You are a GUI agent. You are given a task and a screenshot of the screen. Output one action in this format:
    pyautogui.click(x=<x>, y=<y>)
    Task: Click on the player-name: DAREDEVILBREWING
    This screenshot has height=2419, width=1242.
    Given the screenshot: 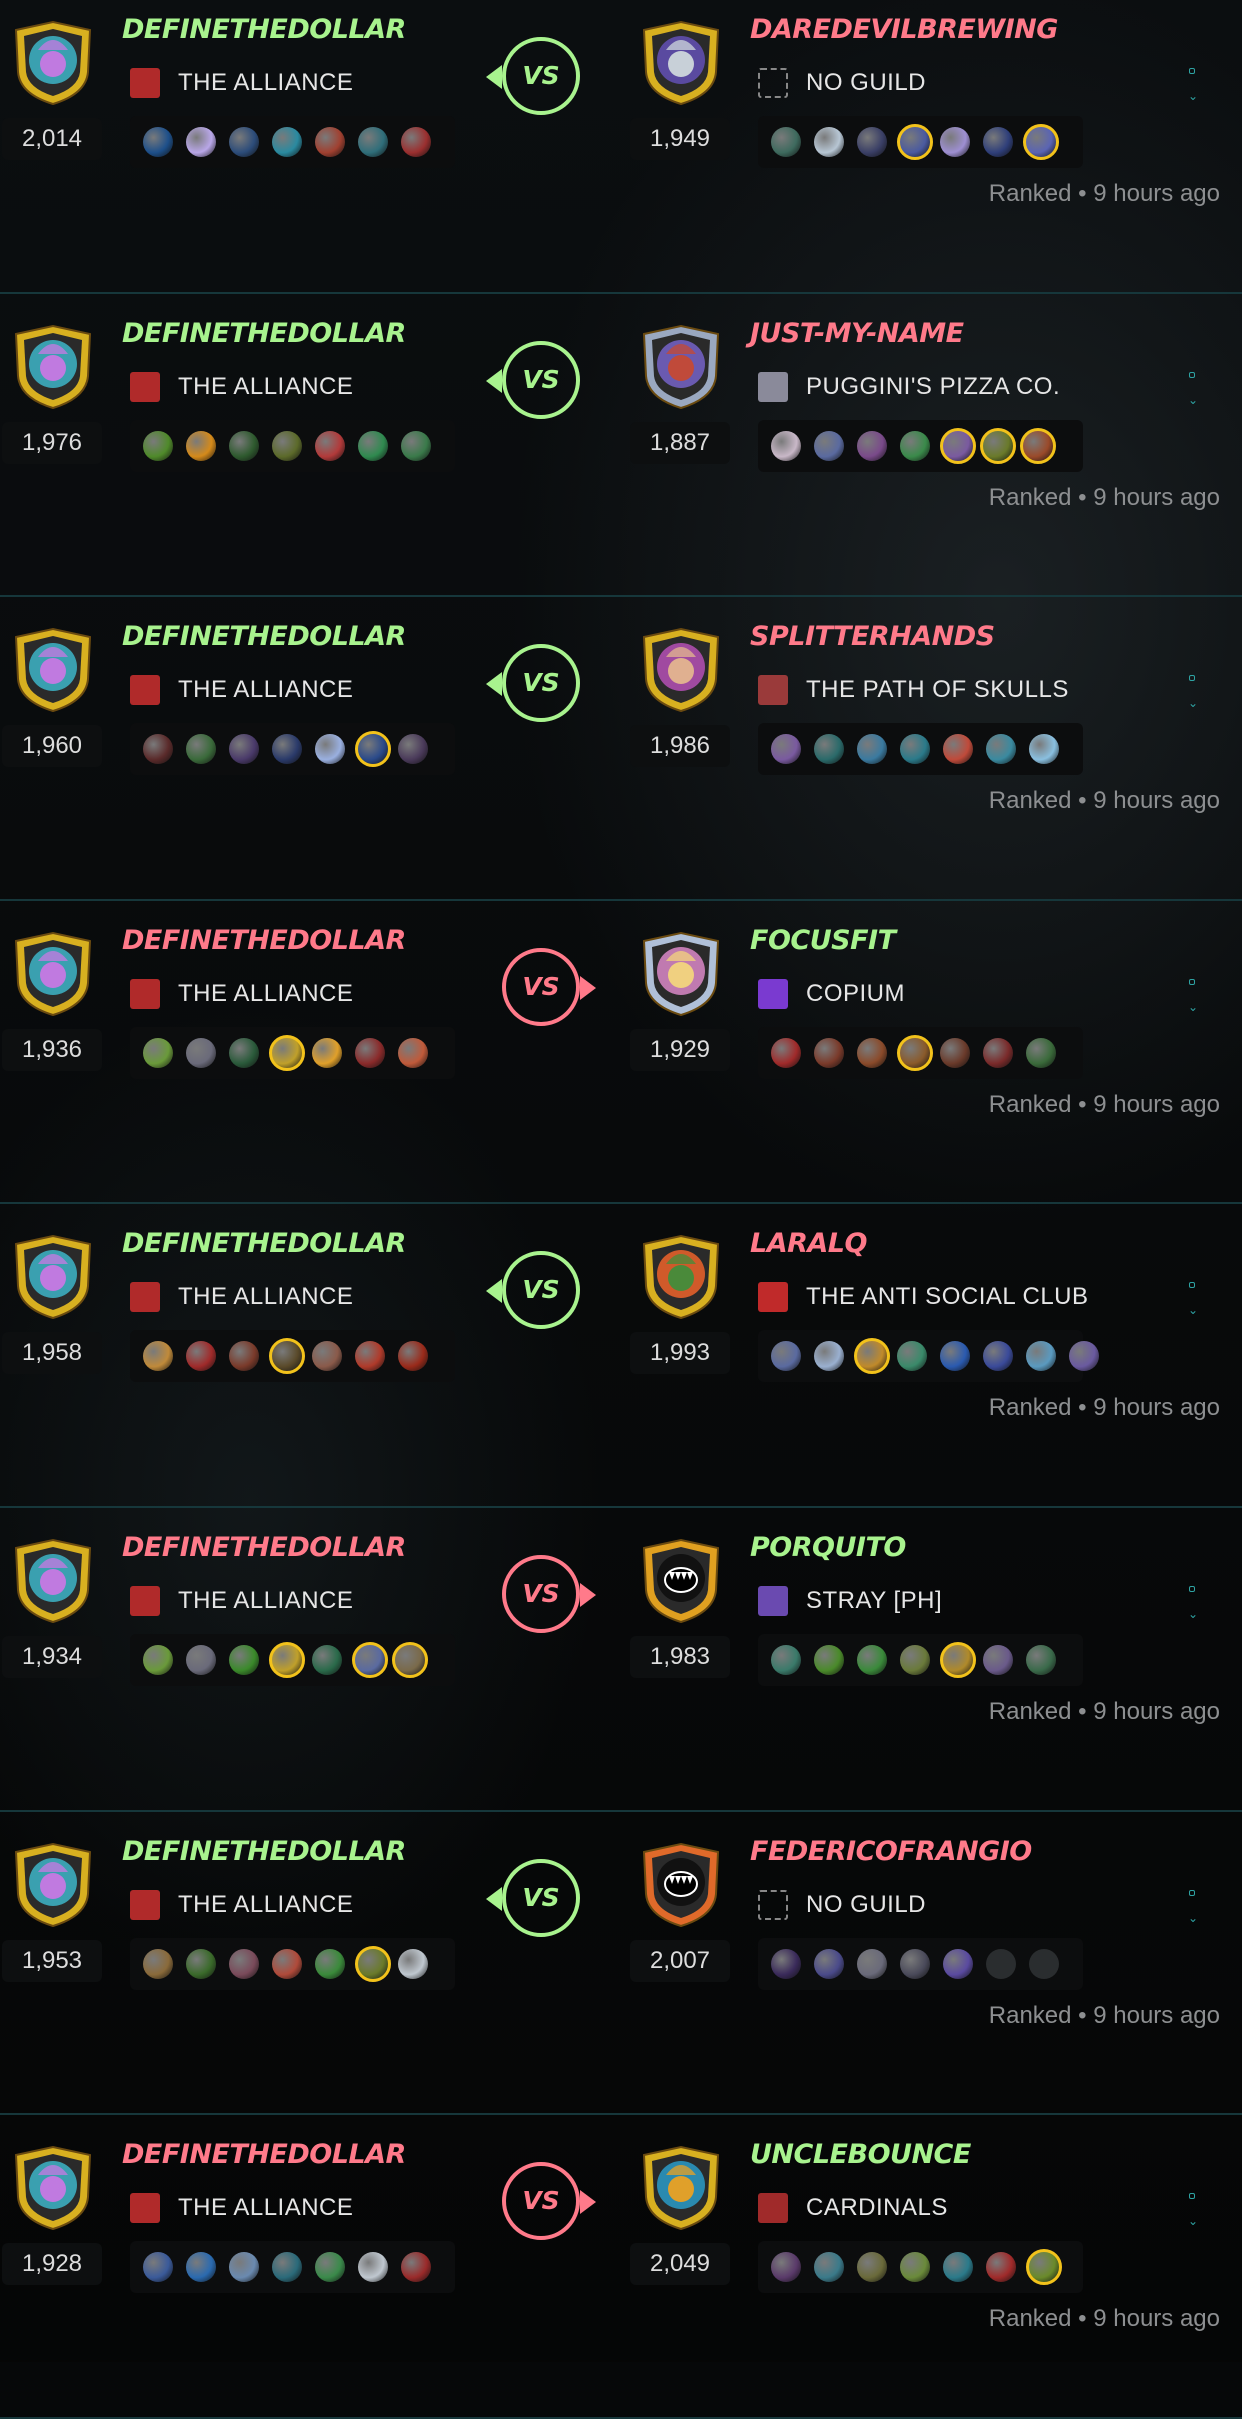 What is the action you would take?
    pyautogui.click(x=904, y=29)
    